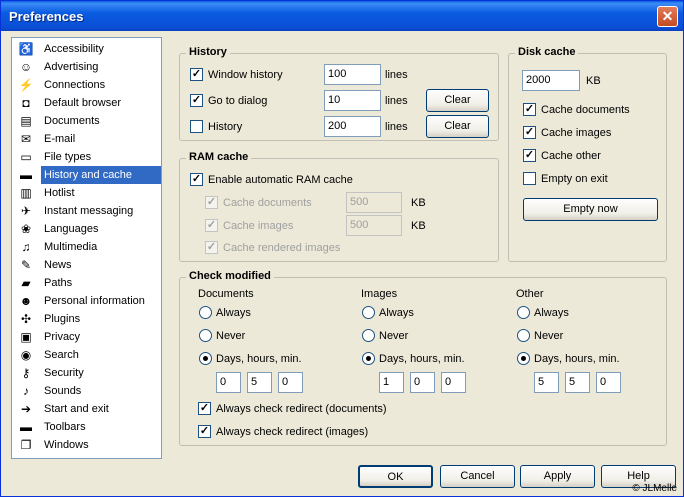  What do you see at coordinates (211, 225) in the screenshot?
I see `ram-cache-images-checkbox: ✓` at bounding box center [211, 225].